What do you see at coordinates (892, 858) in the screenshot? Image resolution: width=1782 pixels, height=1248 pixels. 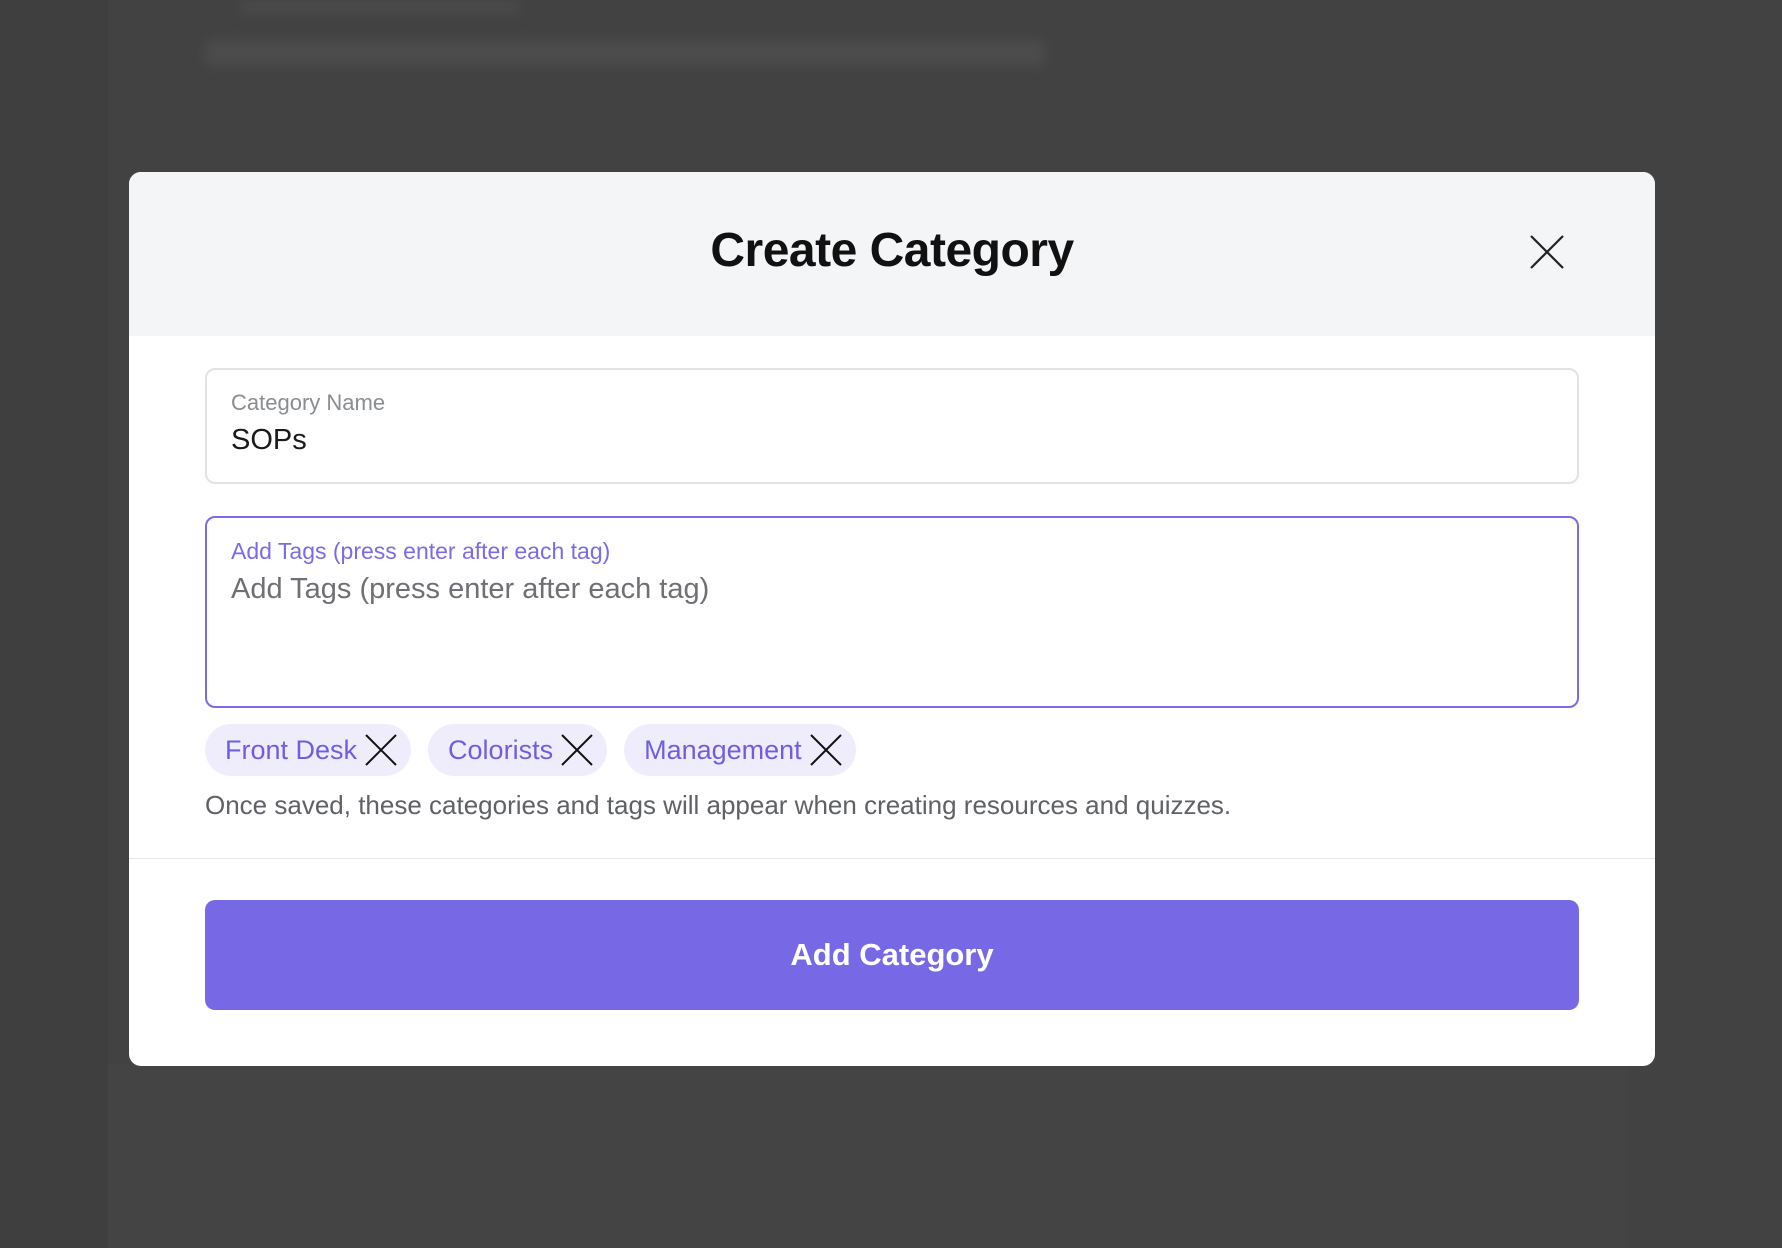 I see `footer-divider` at bounding box center [892, 858].